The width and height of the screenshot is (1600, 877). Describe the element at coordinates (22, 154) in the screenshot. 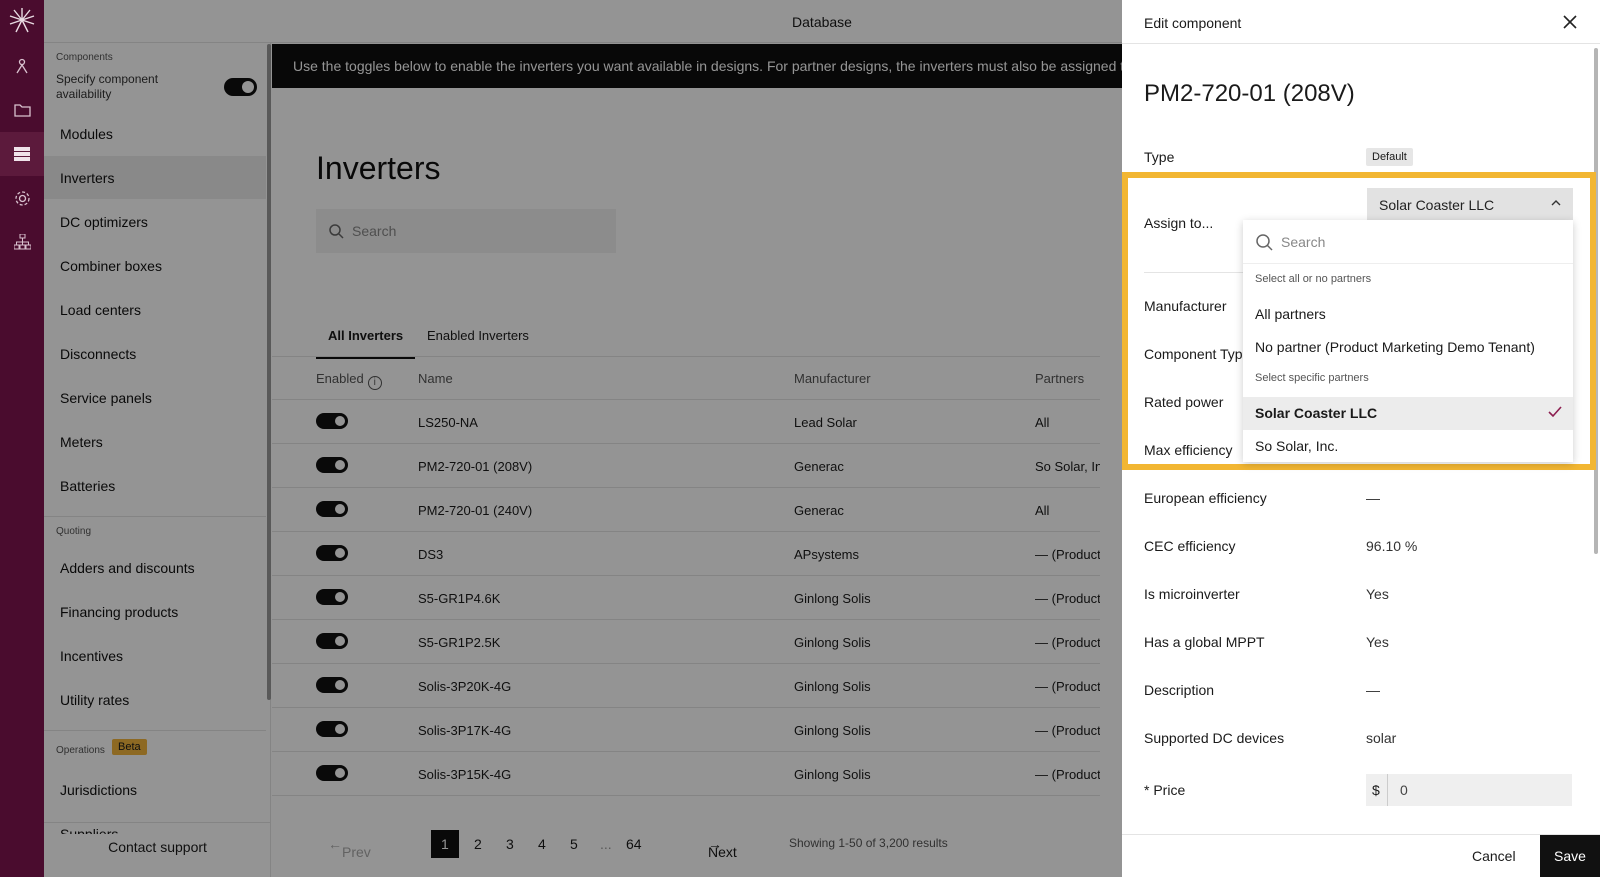

I see `database-icon` at that location.